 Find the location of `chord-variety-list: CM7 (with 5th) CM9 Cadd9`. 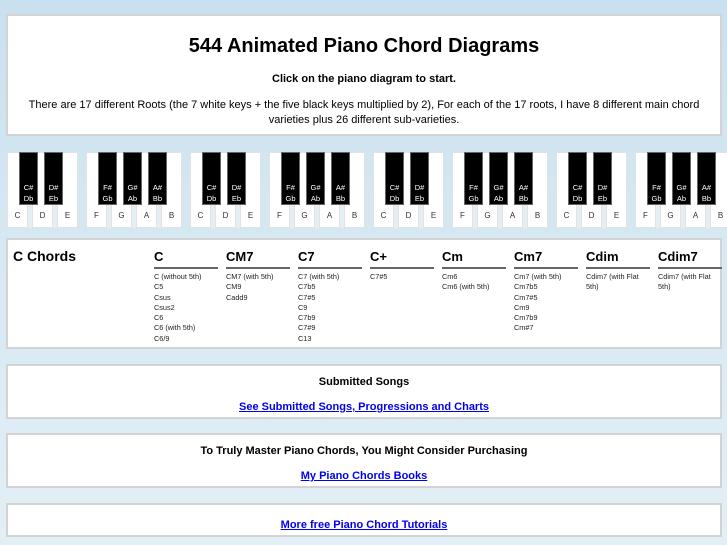

chord-variety-list: CM7 (with 5th) CM9 Cadd9 is located at coordinates (258, 287).